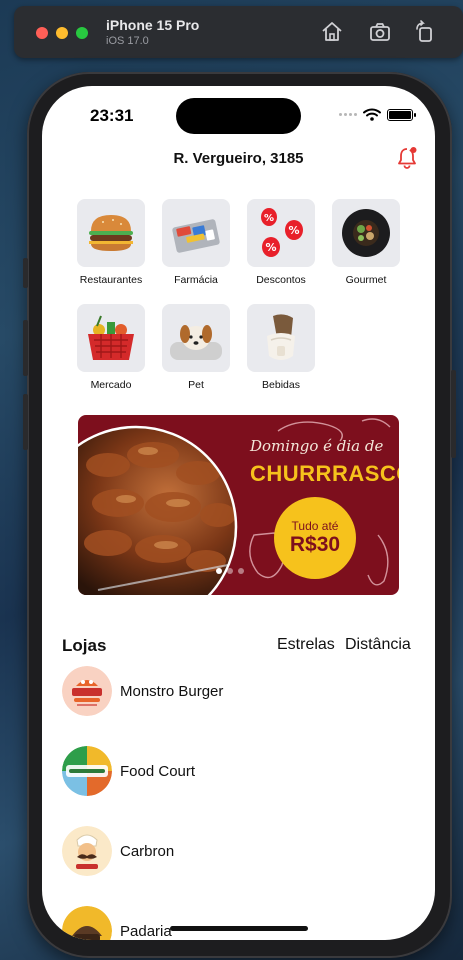 The height and width of the screenshot is (960, 463). What do you see at coordinates (172, 691) in the screenshot?
I see `store-name: Monstro Burger` at bounding box center [172, 691].